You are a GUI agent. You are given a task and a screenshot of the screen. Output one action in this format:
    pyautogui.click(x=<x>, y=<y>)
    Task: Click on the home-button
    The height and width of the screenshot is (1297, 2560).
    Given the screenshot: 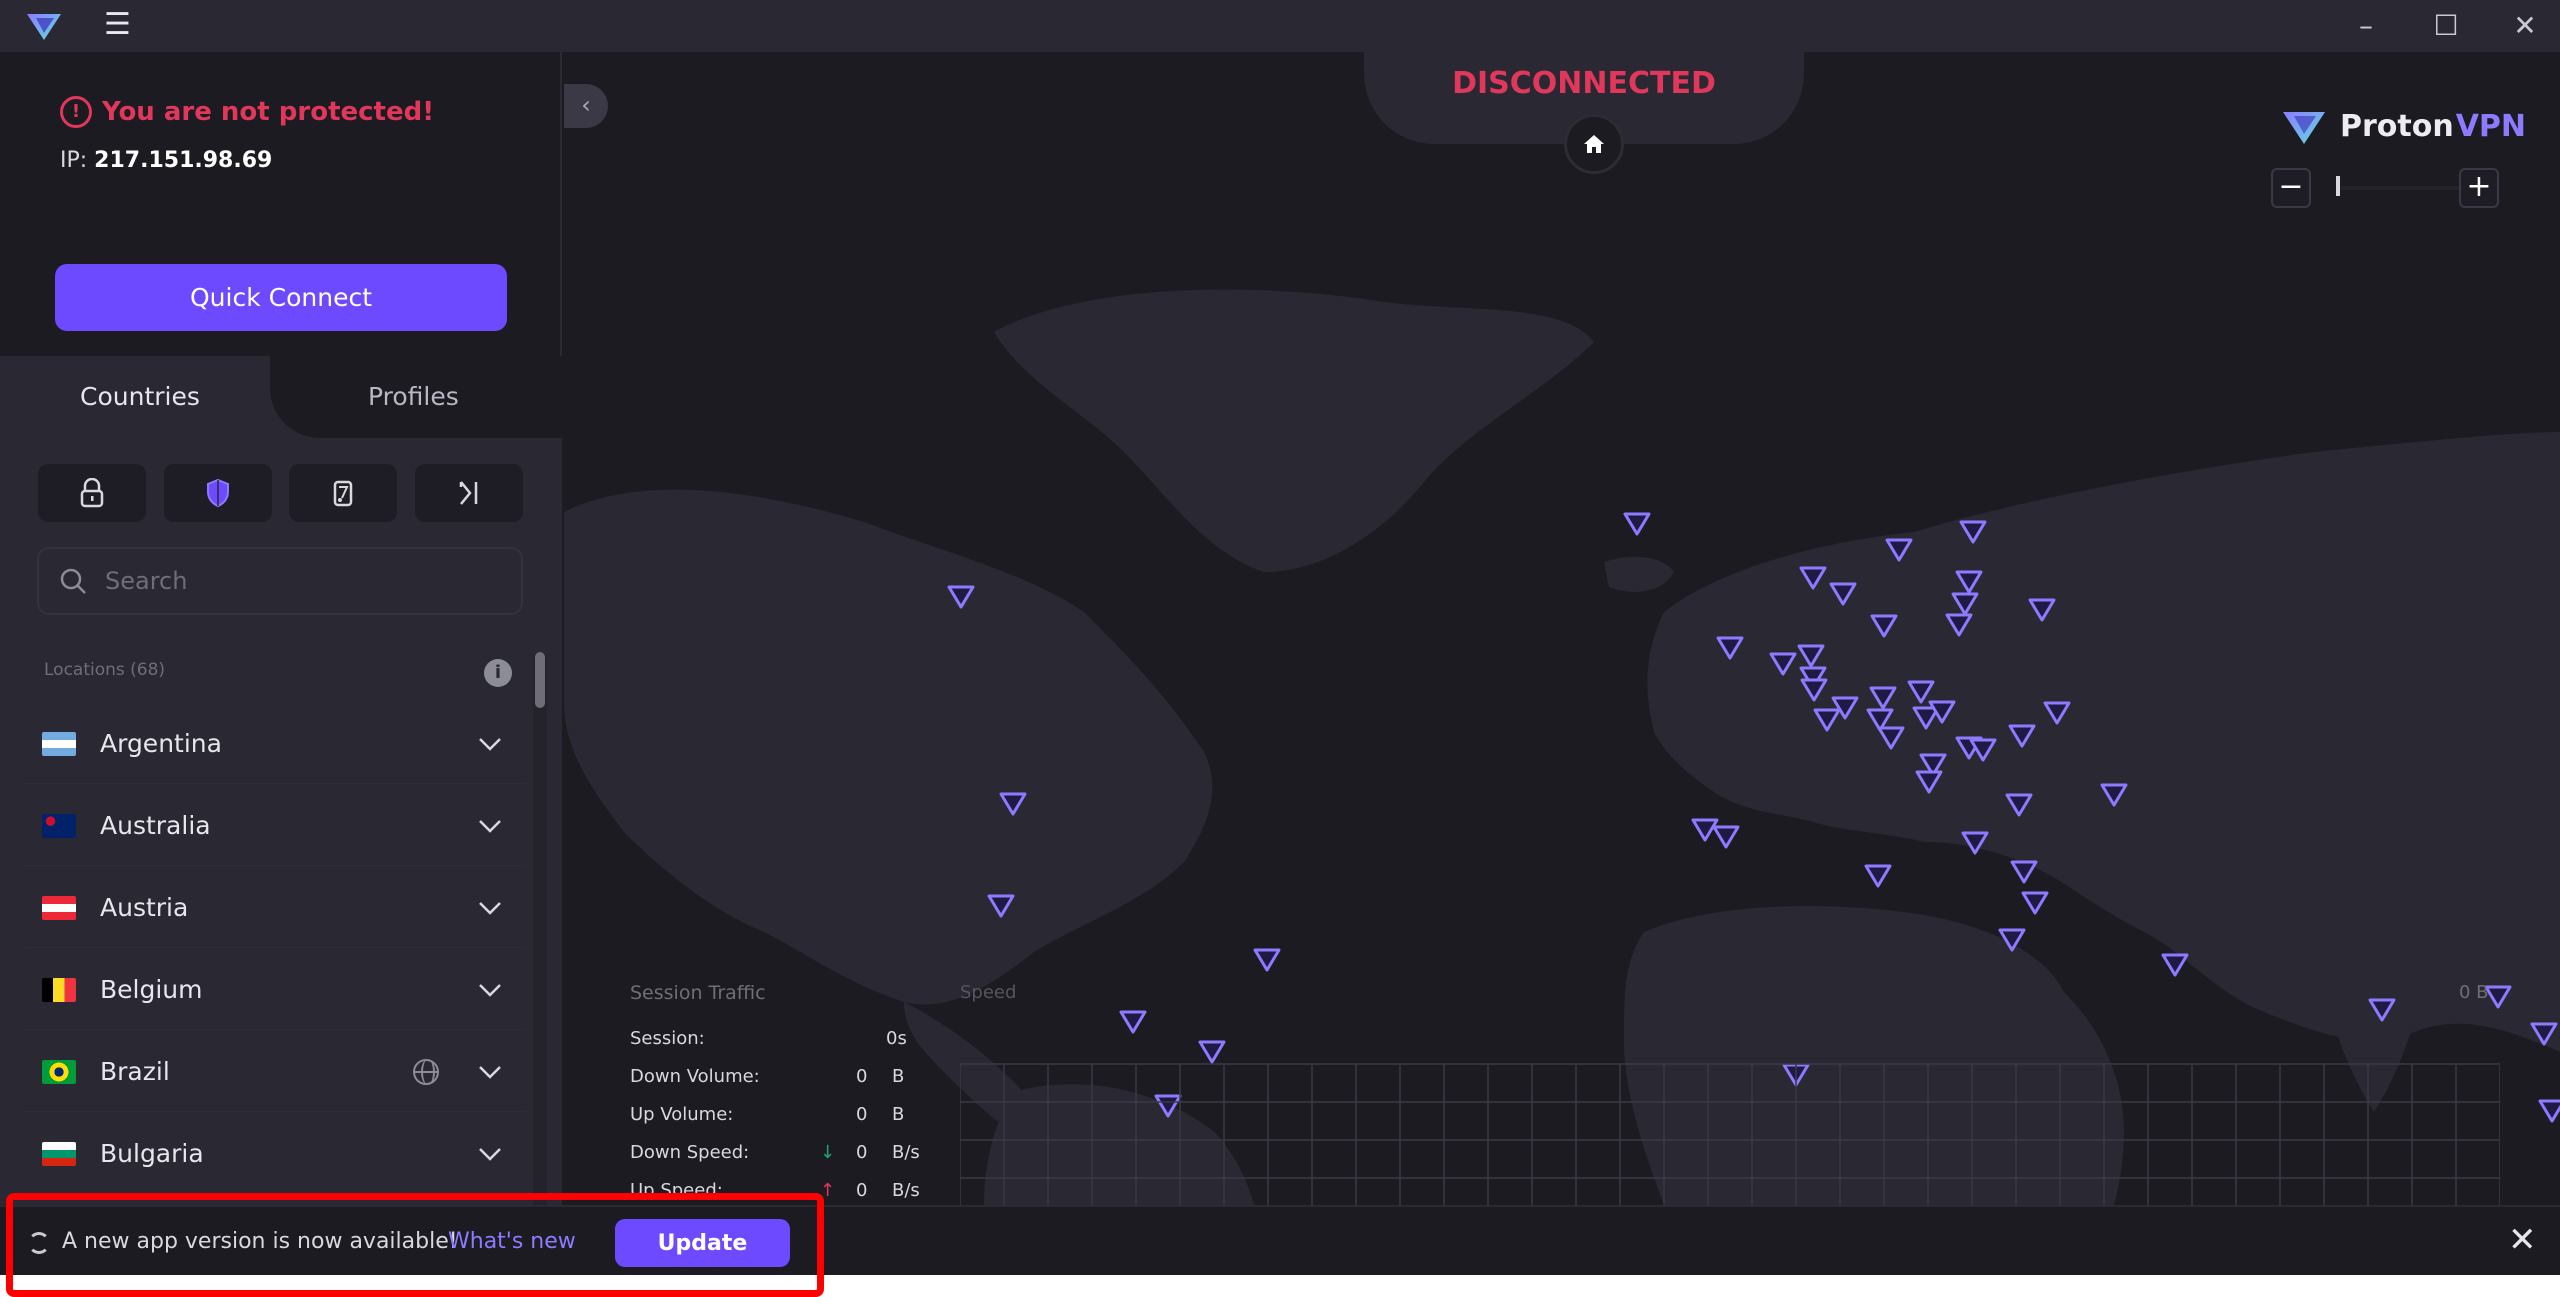 What is the action you would take?
    pyautogui.click(x=1594, y=144)
    